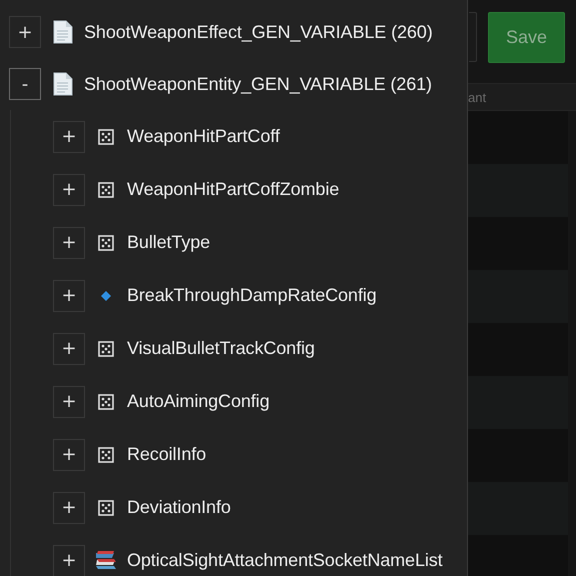  Describe the element at coordinates (258, 84) in the screenshot. I see `tree-item-label: ShootWeaponEntity_GEN_VARIABLE (261)` at that location.